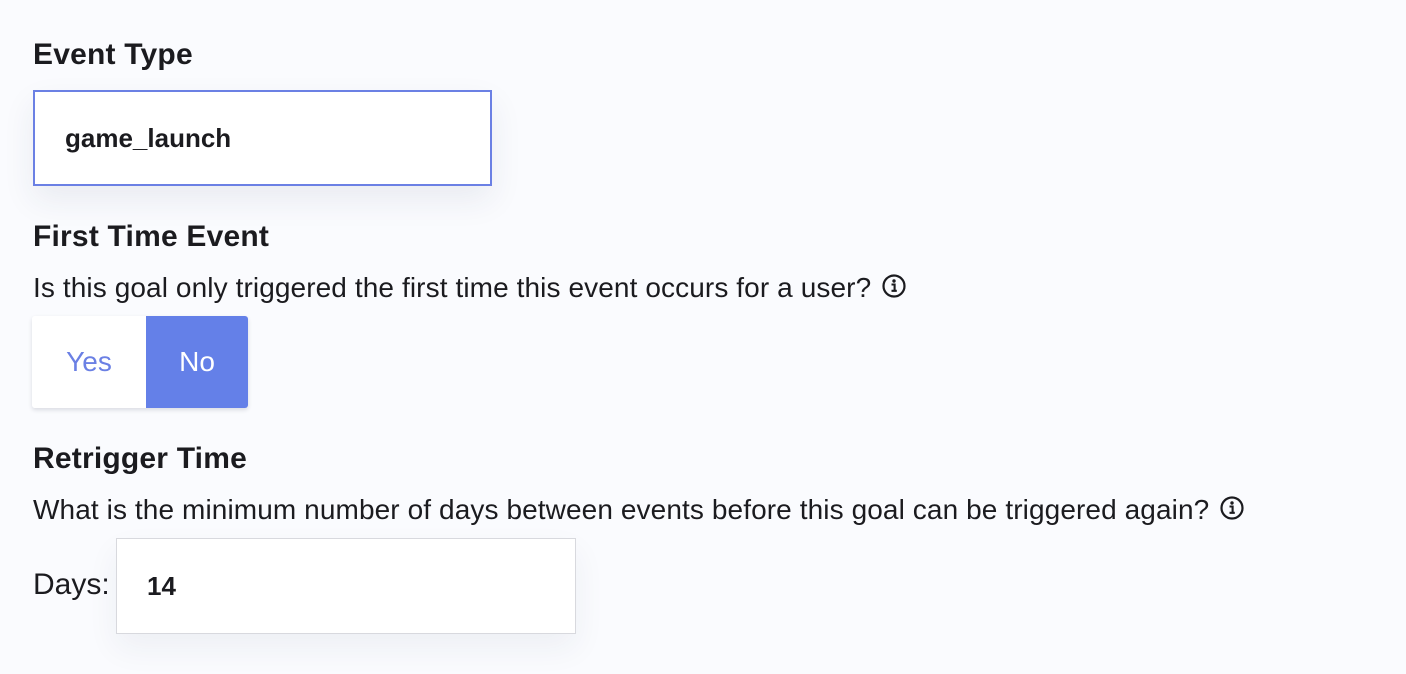  I want to click on days-input, so click(346, 586).